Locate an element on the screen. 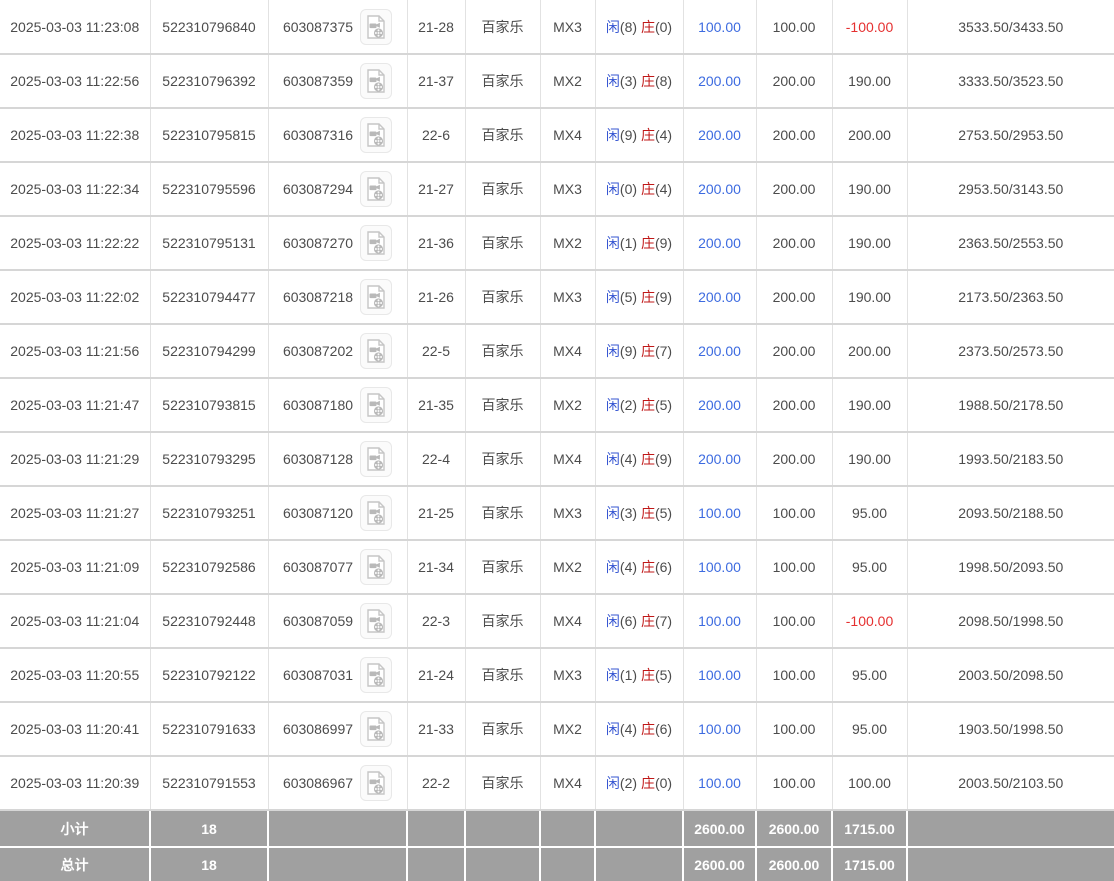 The height and width of the screenshot is (881, 1114). cell-round: 21-34 is located at coordinates (436, 567).